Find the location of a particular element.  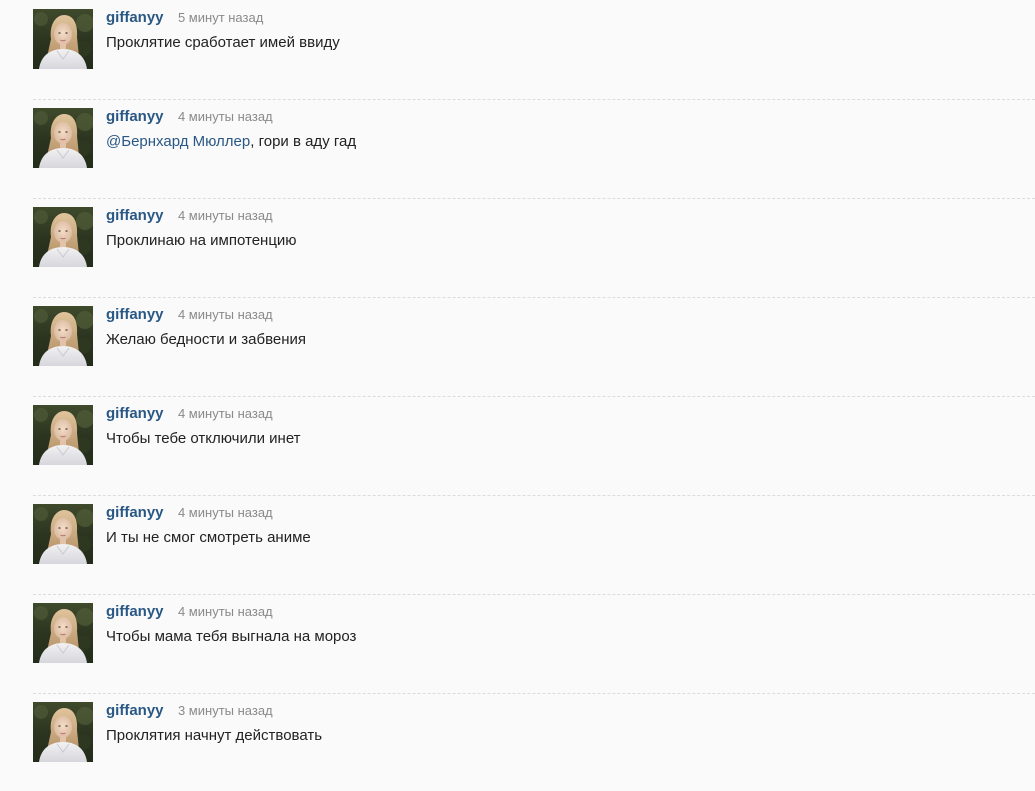

comment-text: Желаю бедности и забвения is located at coordinates (206, 339).